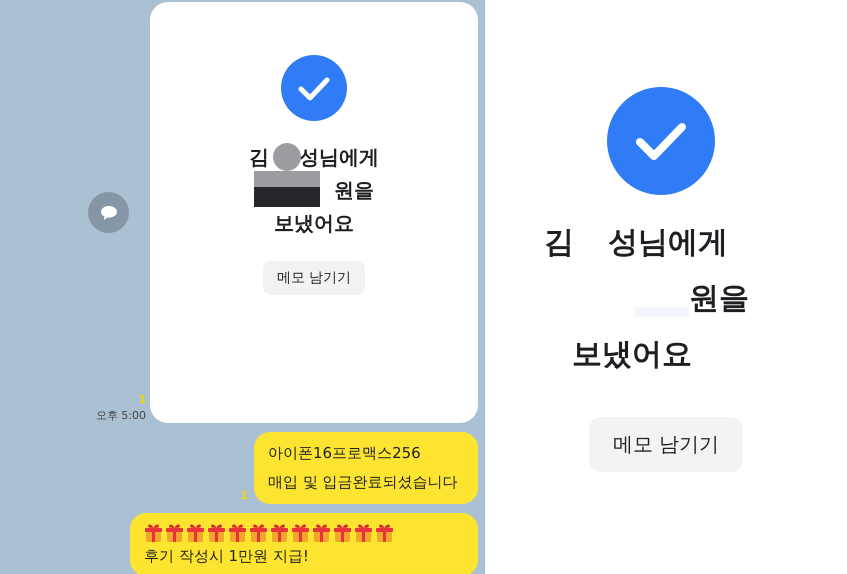  I want to click on message-time: 오후 5:00, so click(121, 415).